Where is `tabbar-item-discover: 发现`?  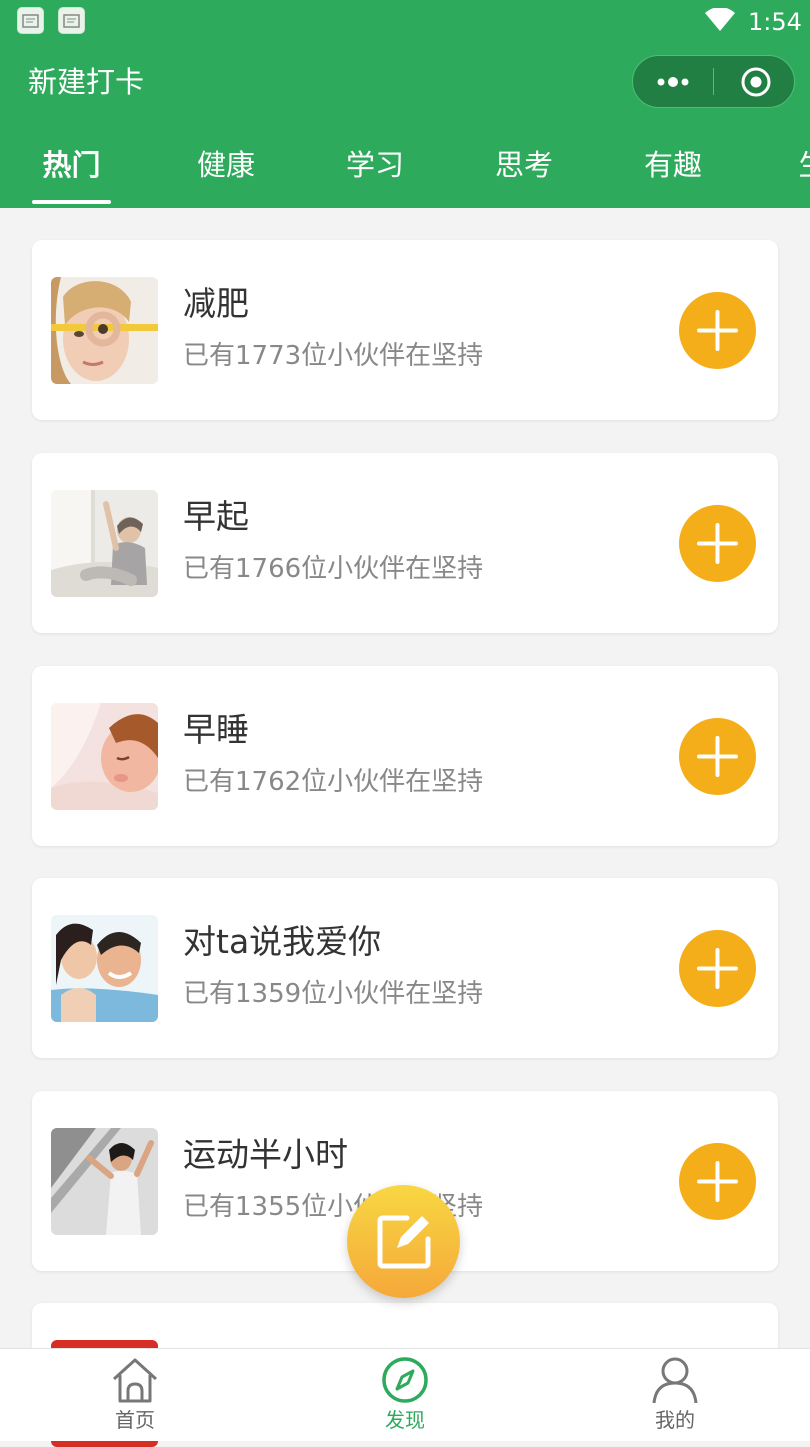
tabbar-item-discover: 发现 is located at coordinates (405, 1395).